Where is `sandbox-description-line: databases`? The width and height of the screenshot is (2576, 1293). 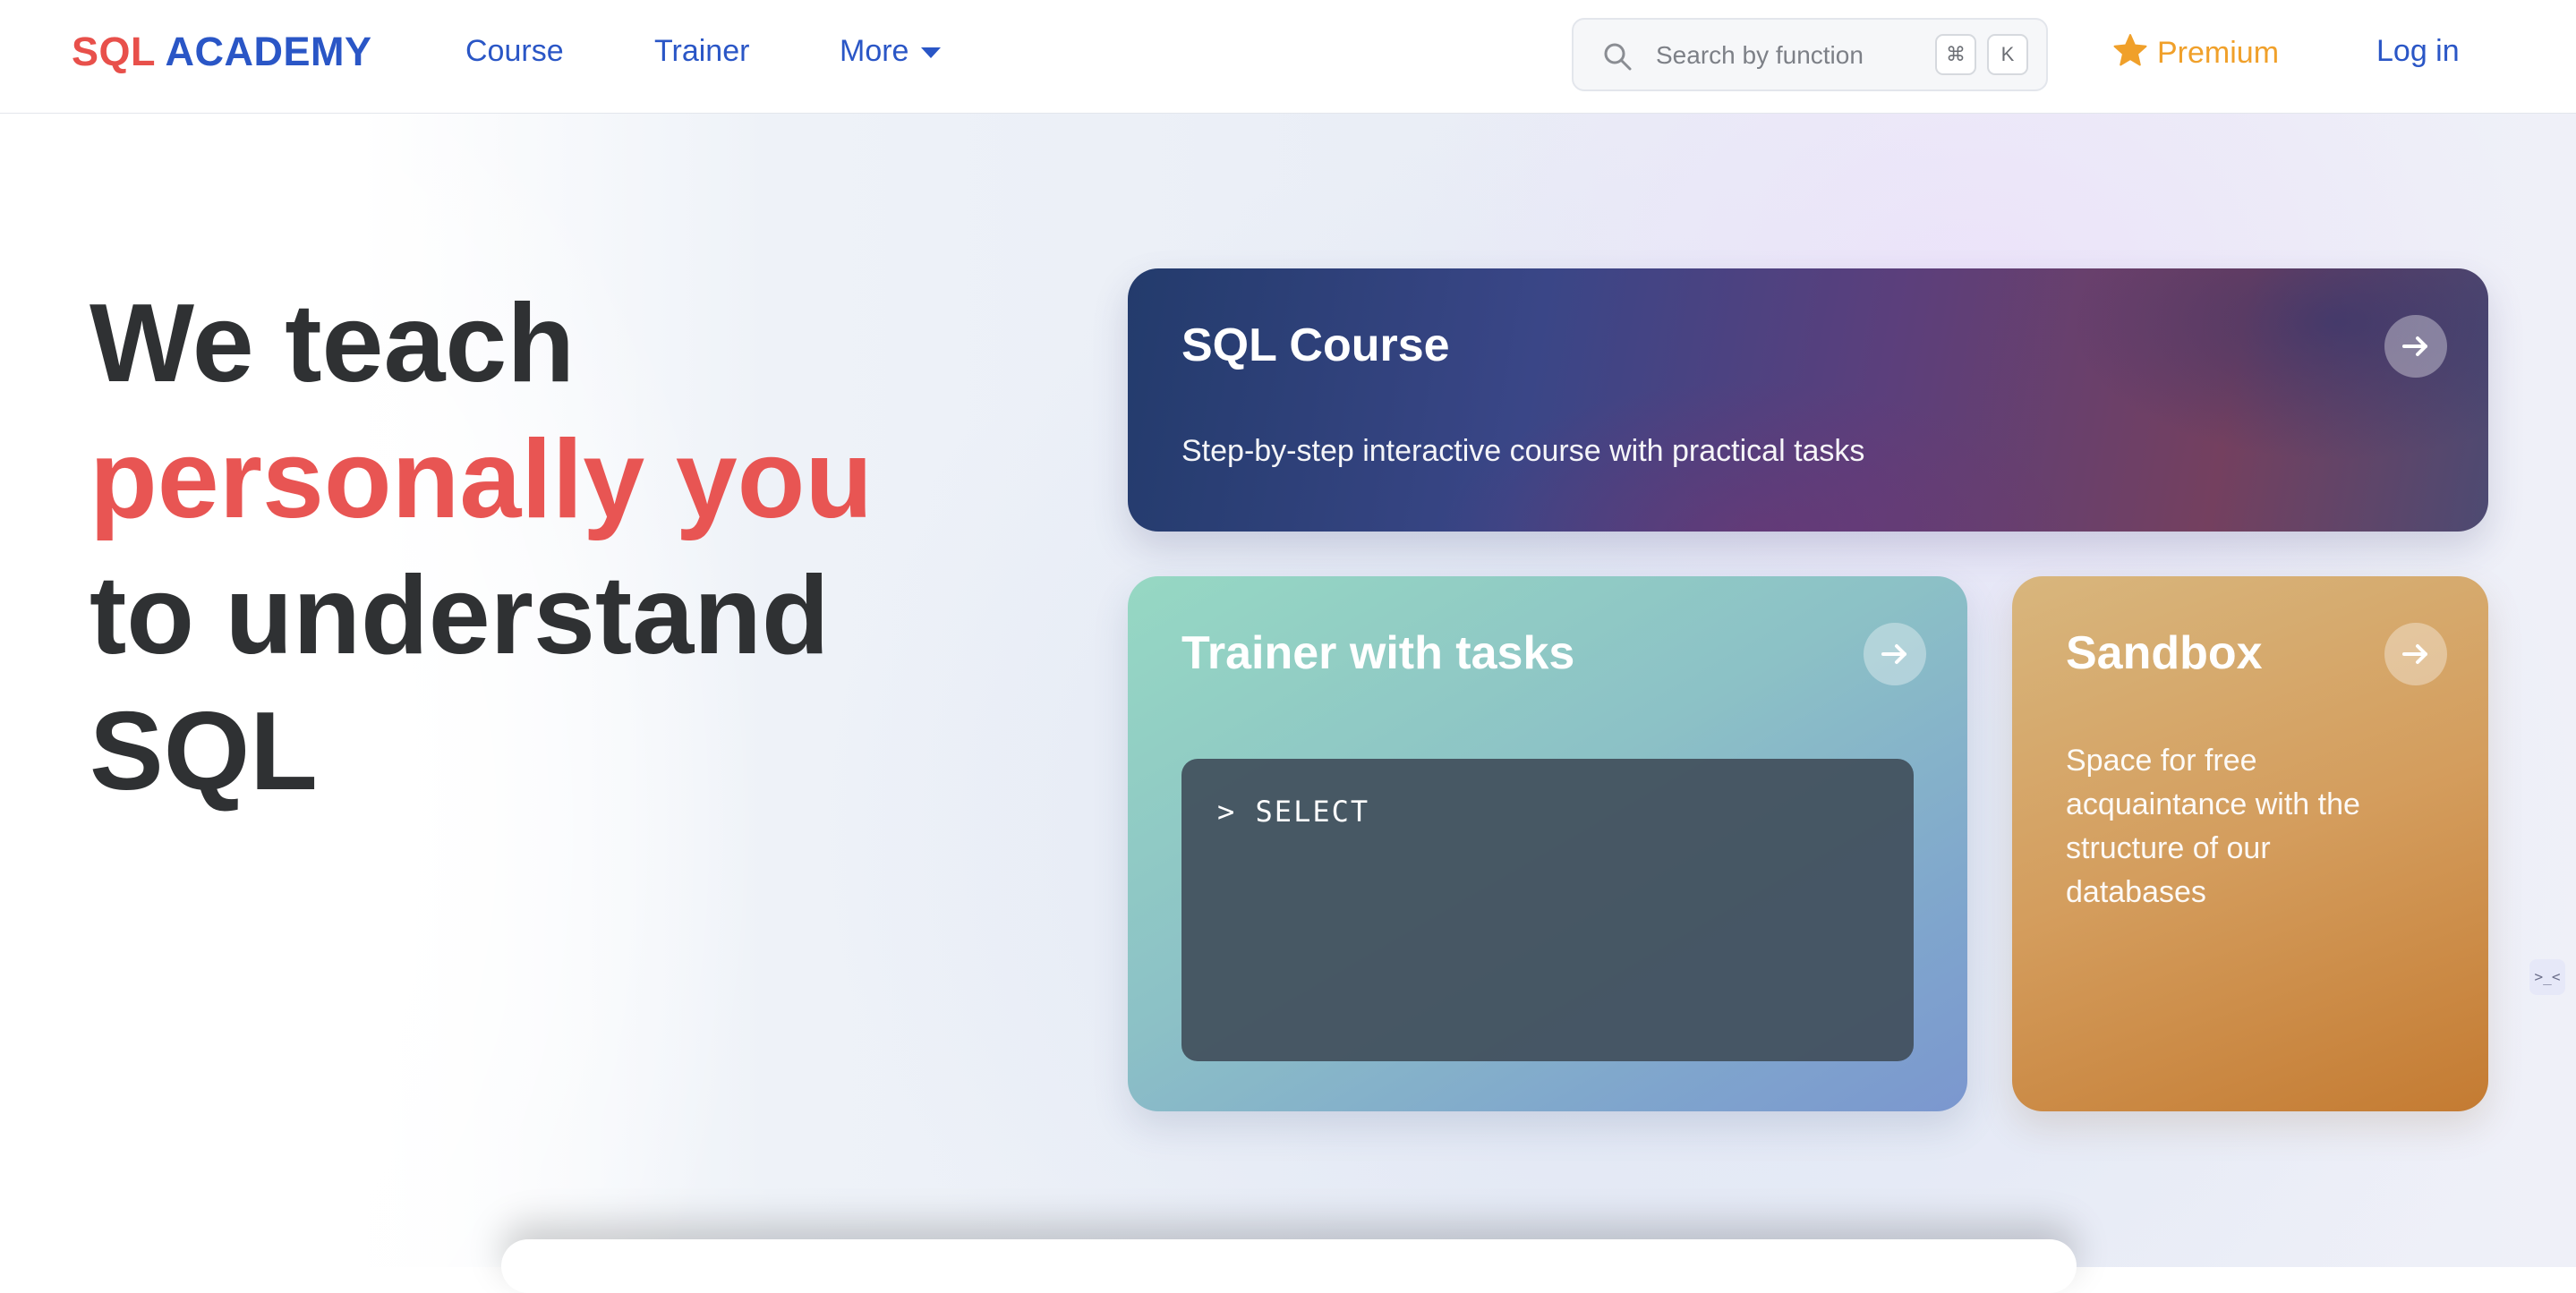
sandbox-description-line: databases is located at coordinates (2136, 892).